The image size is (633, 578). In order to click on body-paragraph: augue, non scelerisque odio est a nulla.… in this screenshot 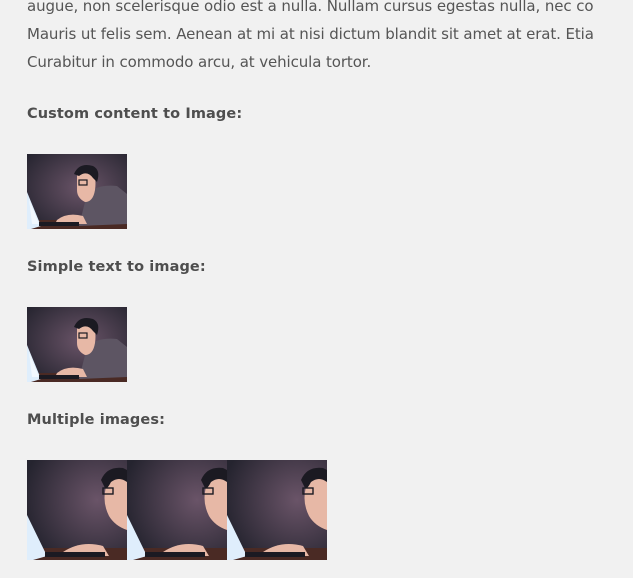, I will do `click(330, 38)`.